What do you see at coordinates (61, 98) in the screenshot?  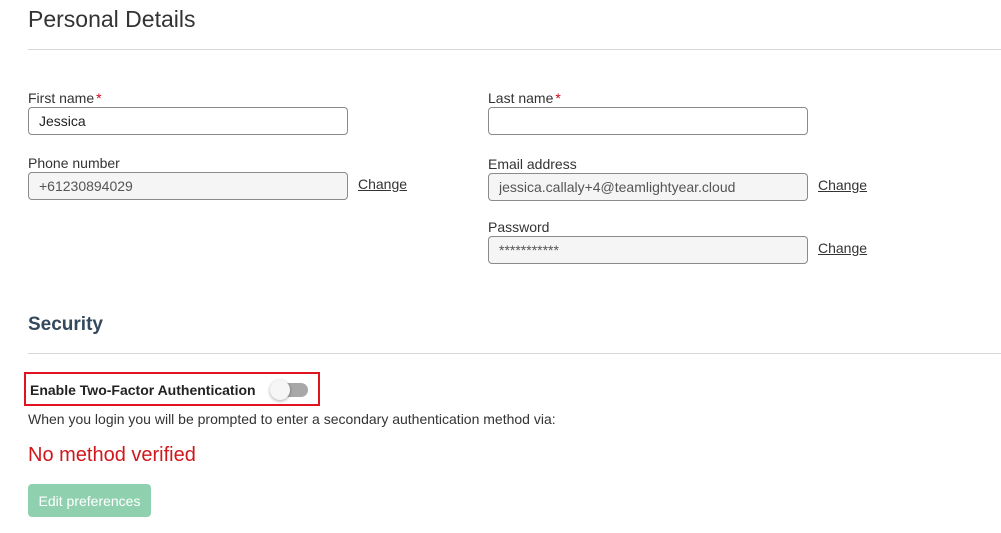 I see `first-name-label-text: First name` at bounding box center [61, 98].